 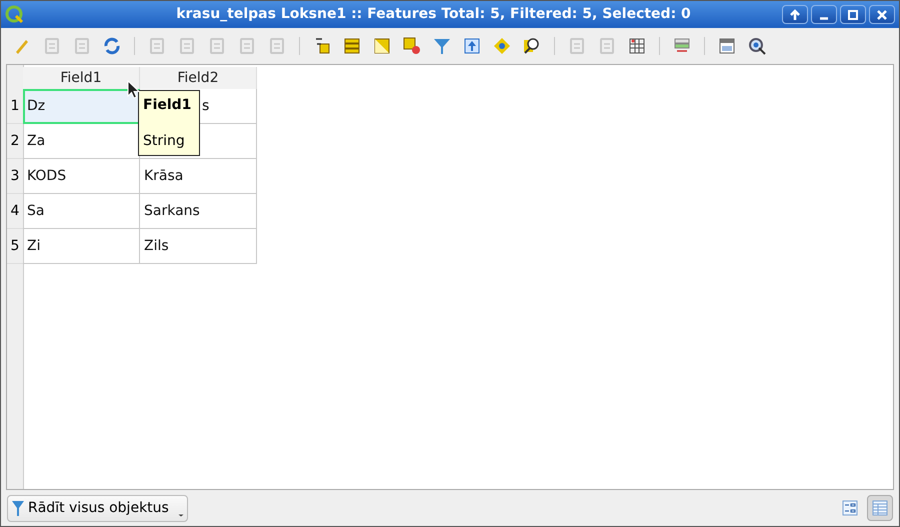 I want to click on form-icon, so click(x=850, y=508).